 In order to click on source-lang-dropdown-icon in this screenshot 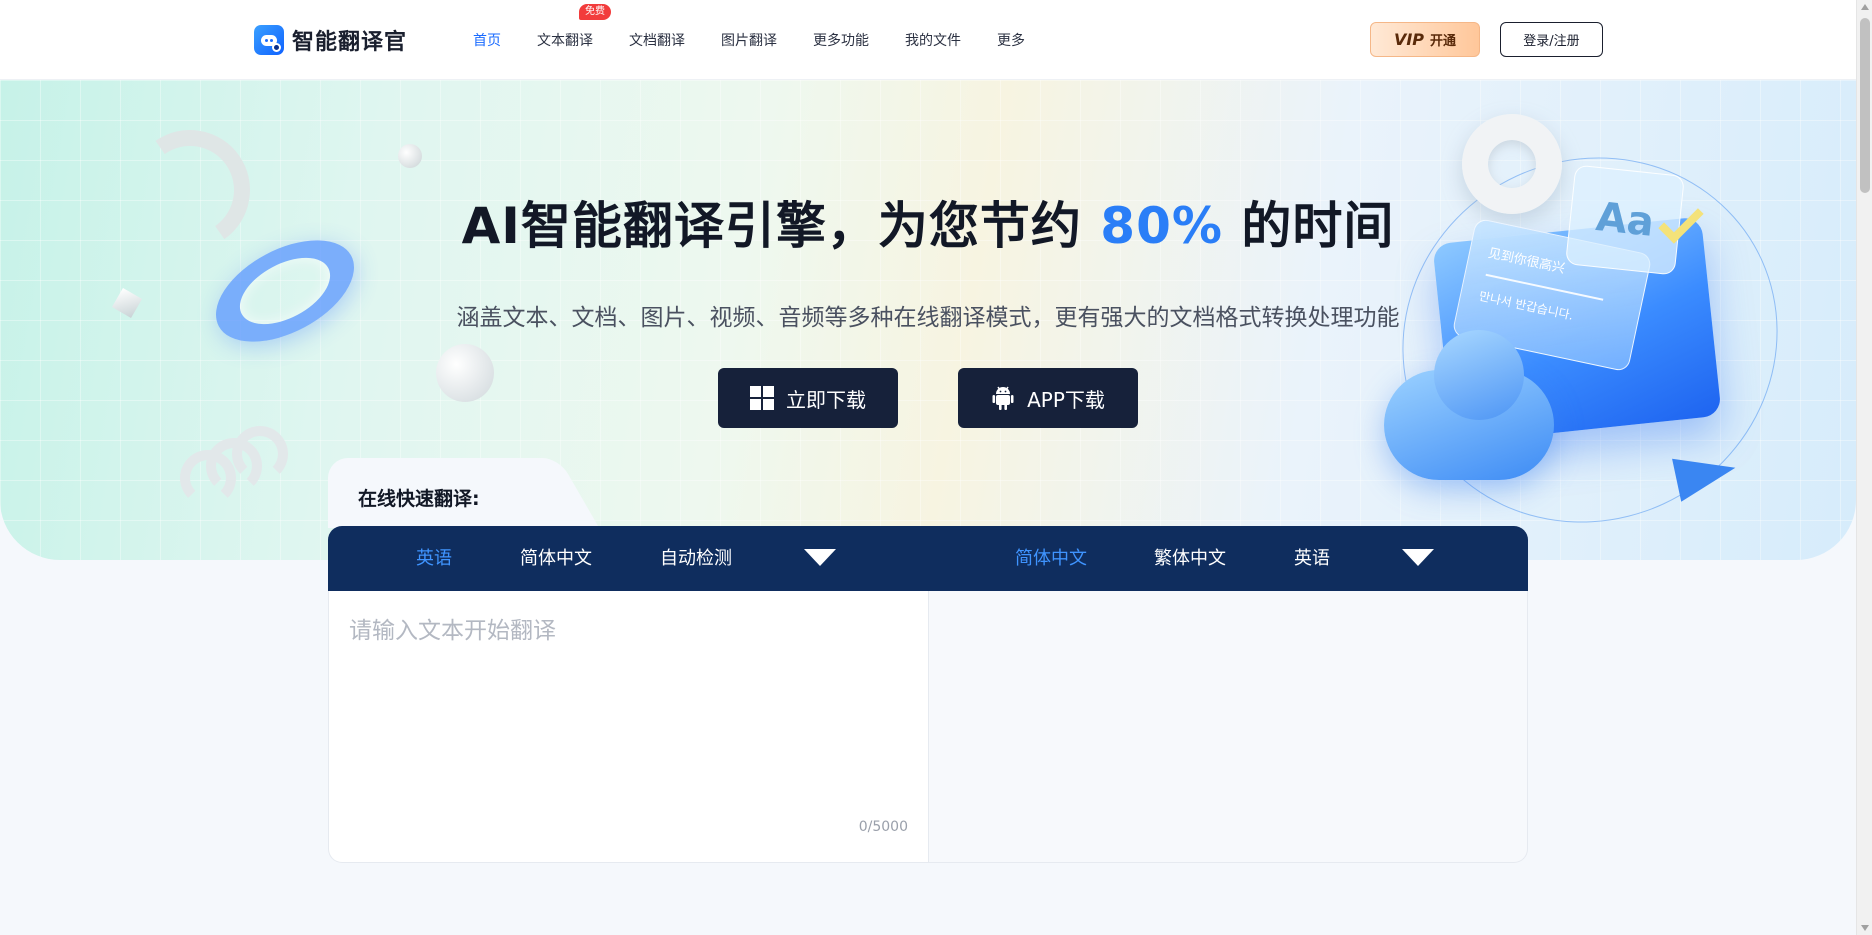, I will do `click(820, 557)`.